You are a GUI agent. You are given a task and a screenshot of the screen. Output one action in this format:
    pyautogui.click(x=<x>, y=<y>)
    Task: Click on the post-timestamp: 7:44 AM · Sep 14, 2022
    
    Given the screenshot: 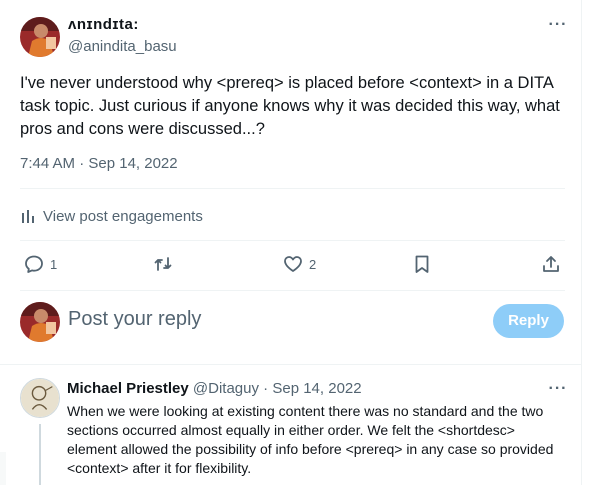 What is the action you would take?
    pyautogui.click(x=99, y=163)
    